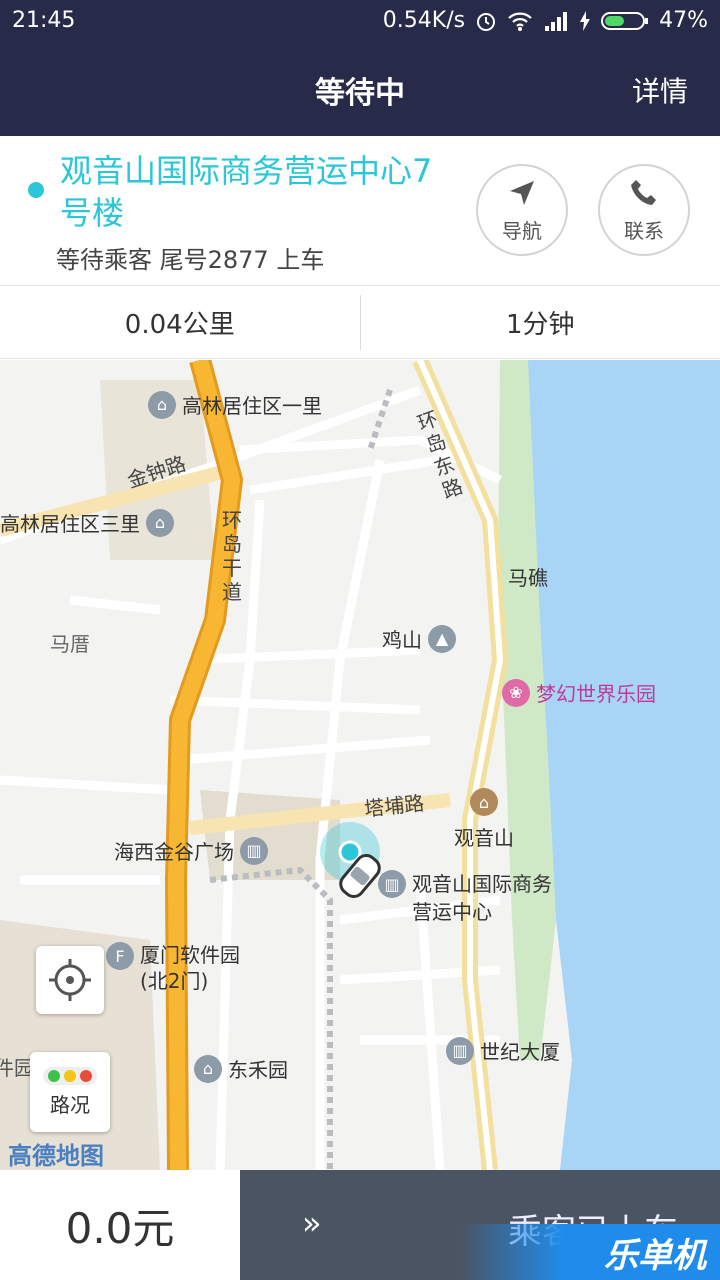 Image resolution: width=720 pixels, height=1280 pixels. I want to click on map-label-text: 观音山, so click(484, 838).